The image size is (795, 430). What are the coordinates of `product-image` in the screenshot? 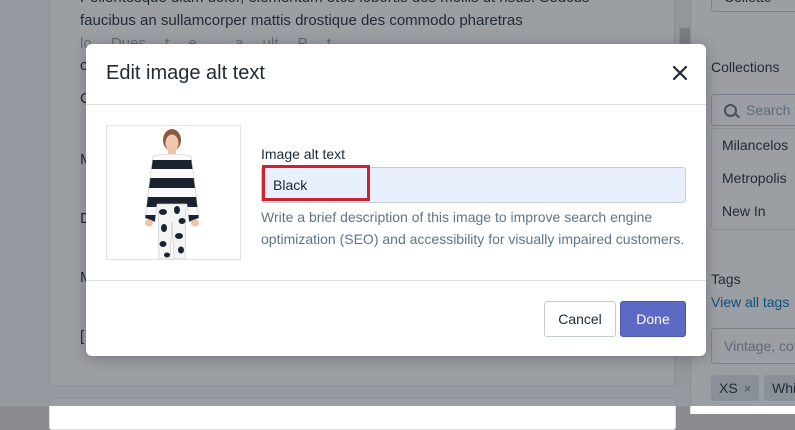 It's located at (173, 192).